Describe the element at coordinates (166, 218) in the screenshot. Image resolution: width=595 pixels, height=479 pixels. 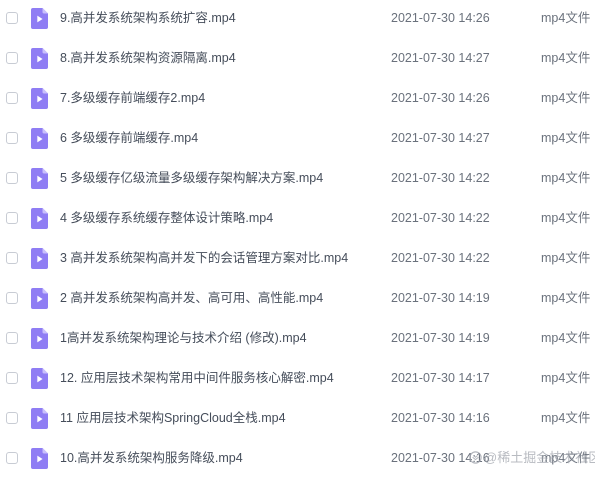
I see `file-name: 4 多级缓存系统缓存整体设计策略.mp4` at that location.